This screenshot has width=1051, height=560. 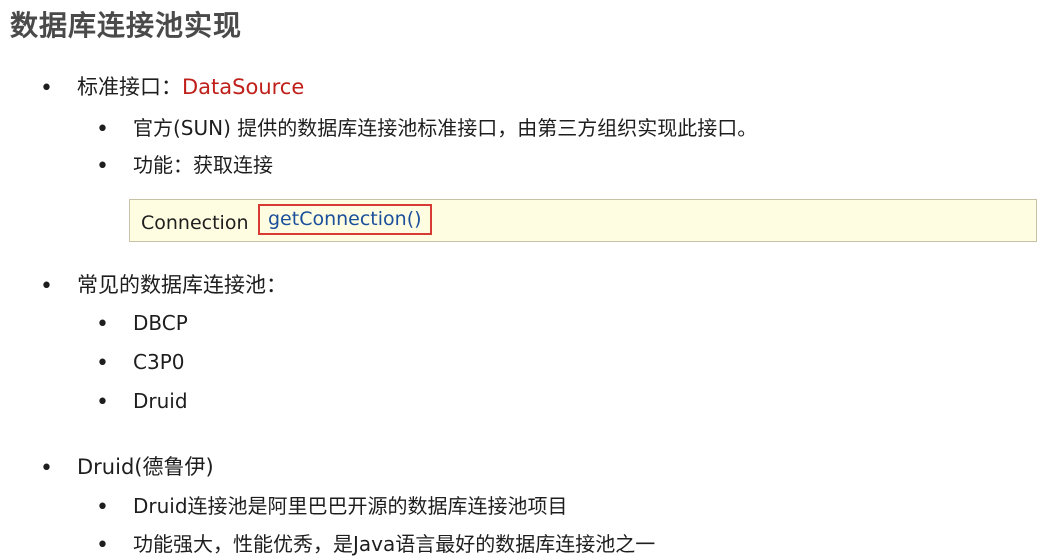 What do you see at coordinates (182, 285) in the screenshot?
I see `list-item-common-pools: 常见的数据库连接池：` at bounding box center [182, 285].